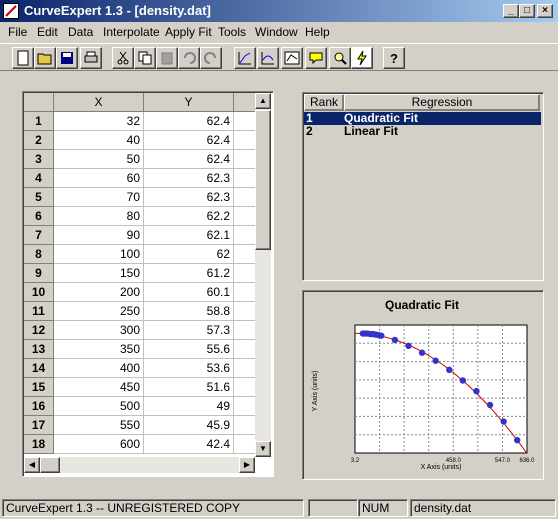  Describe the element at coordinates (99, 406) in the screenshot. I see `cell-x: 500` at that location.